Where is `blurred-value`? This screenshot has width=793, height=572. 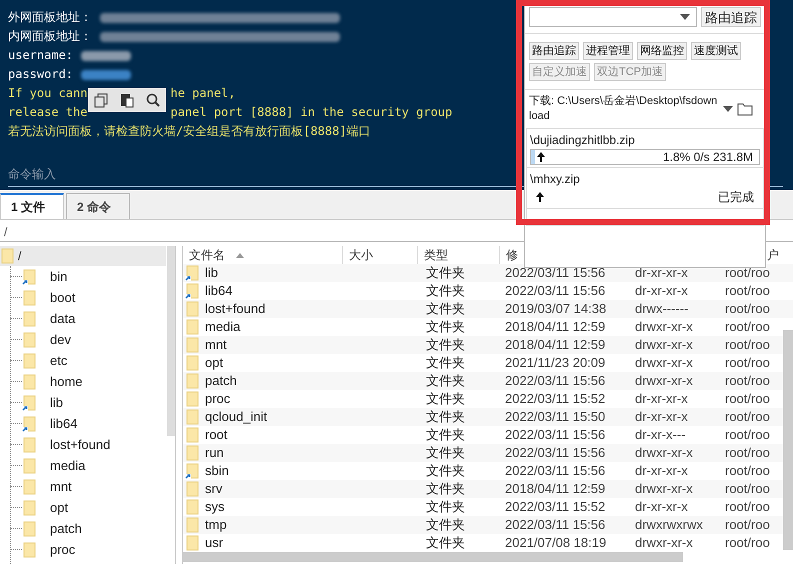 blurred-value is located at coordinates (106, 55).